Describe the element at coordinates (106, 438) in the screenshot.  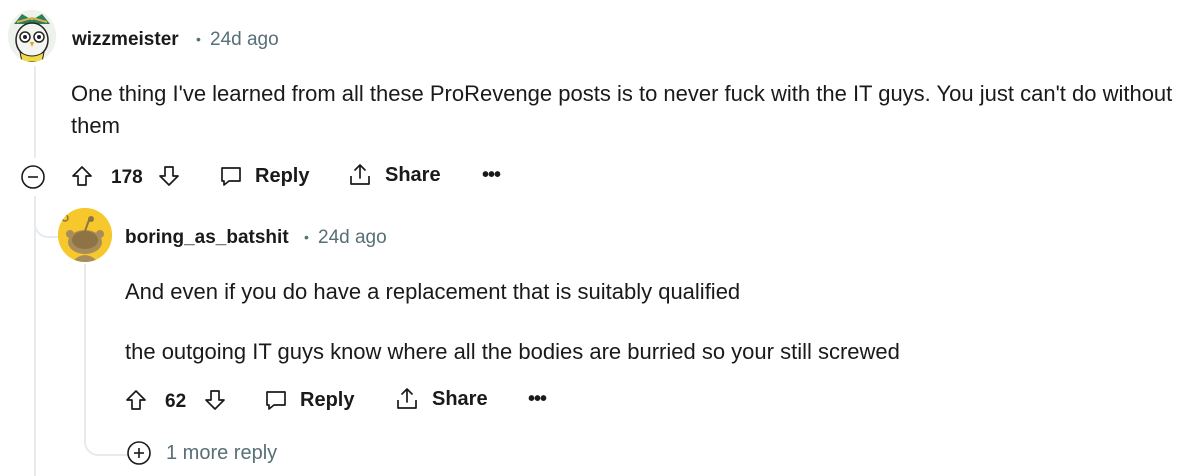
I see `thread-connector-reply` at that location.